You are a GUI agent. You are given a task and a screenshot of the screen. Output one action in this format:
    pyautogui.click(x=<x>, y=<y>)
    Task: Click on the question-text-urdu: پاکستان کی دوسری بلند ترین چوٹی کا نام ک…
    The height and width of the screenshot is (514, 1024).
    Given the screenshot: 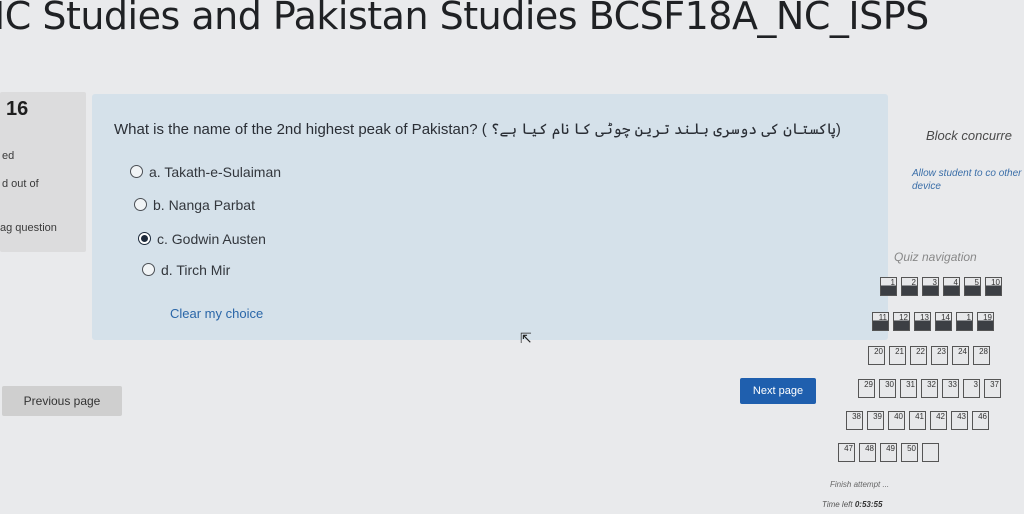 What is the action you would take?
    pyautogui.click(x=663, y=129)
    